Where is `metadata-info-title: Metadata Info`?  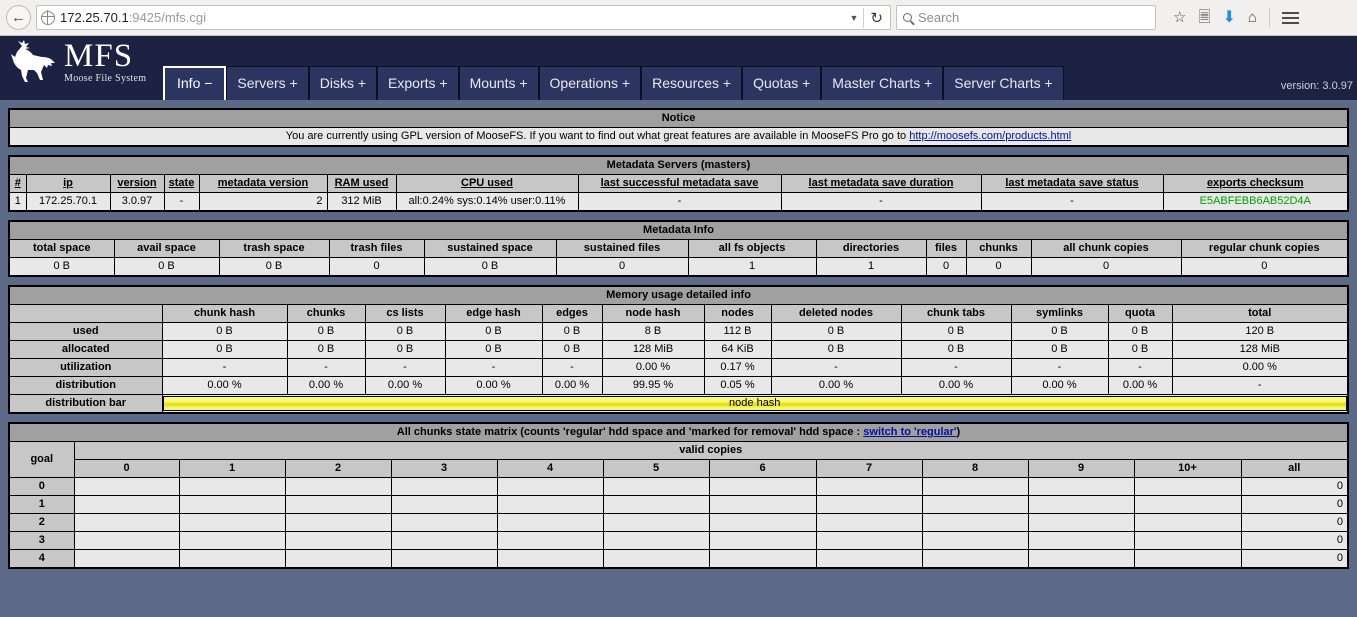 metadata-info-title: Metadata Info is located at coordinates (678, 230).